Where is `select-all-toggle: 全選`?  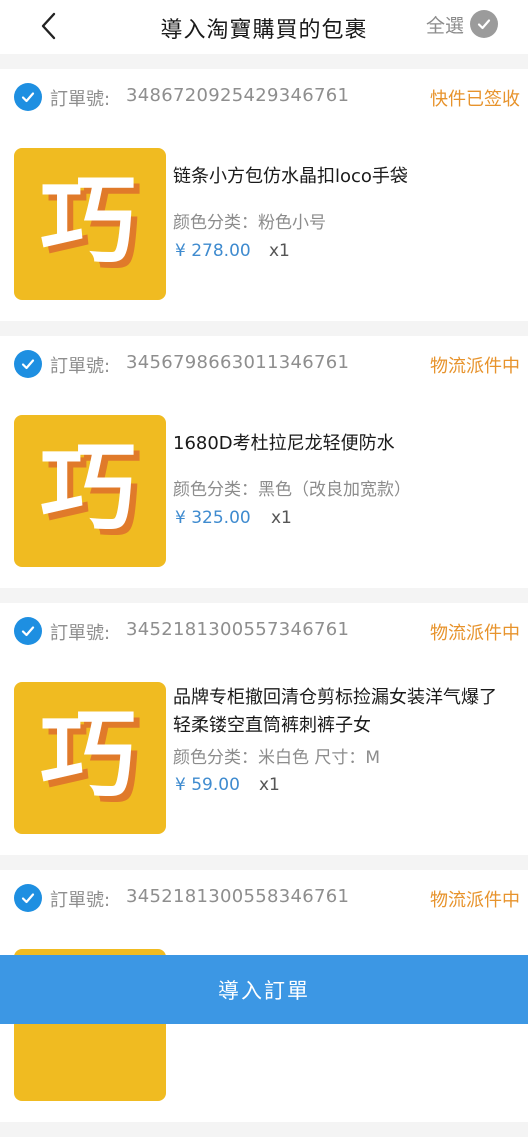
select-all-toggle: 全選 is located at coordinates (462, 24).